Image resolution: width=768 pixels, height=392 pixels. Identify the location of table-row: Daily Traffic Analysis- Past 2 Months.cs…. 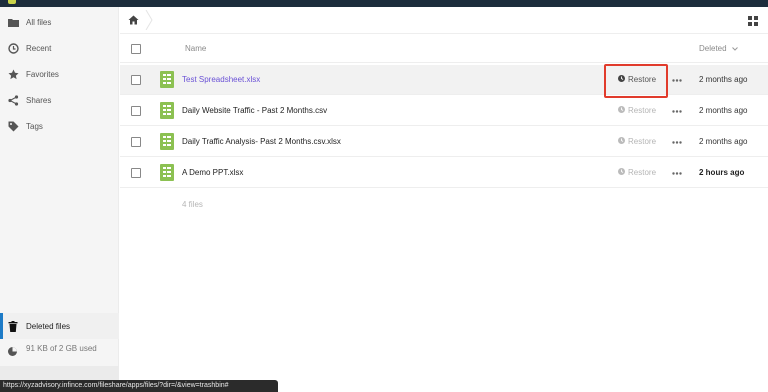
(444, 142).